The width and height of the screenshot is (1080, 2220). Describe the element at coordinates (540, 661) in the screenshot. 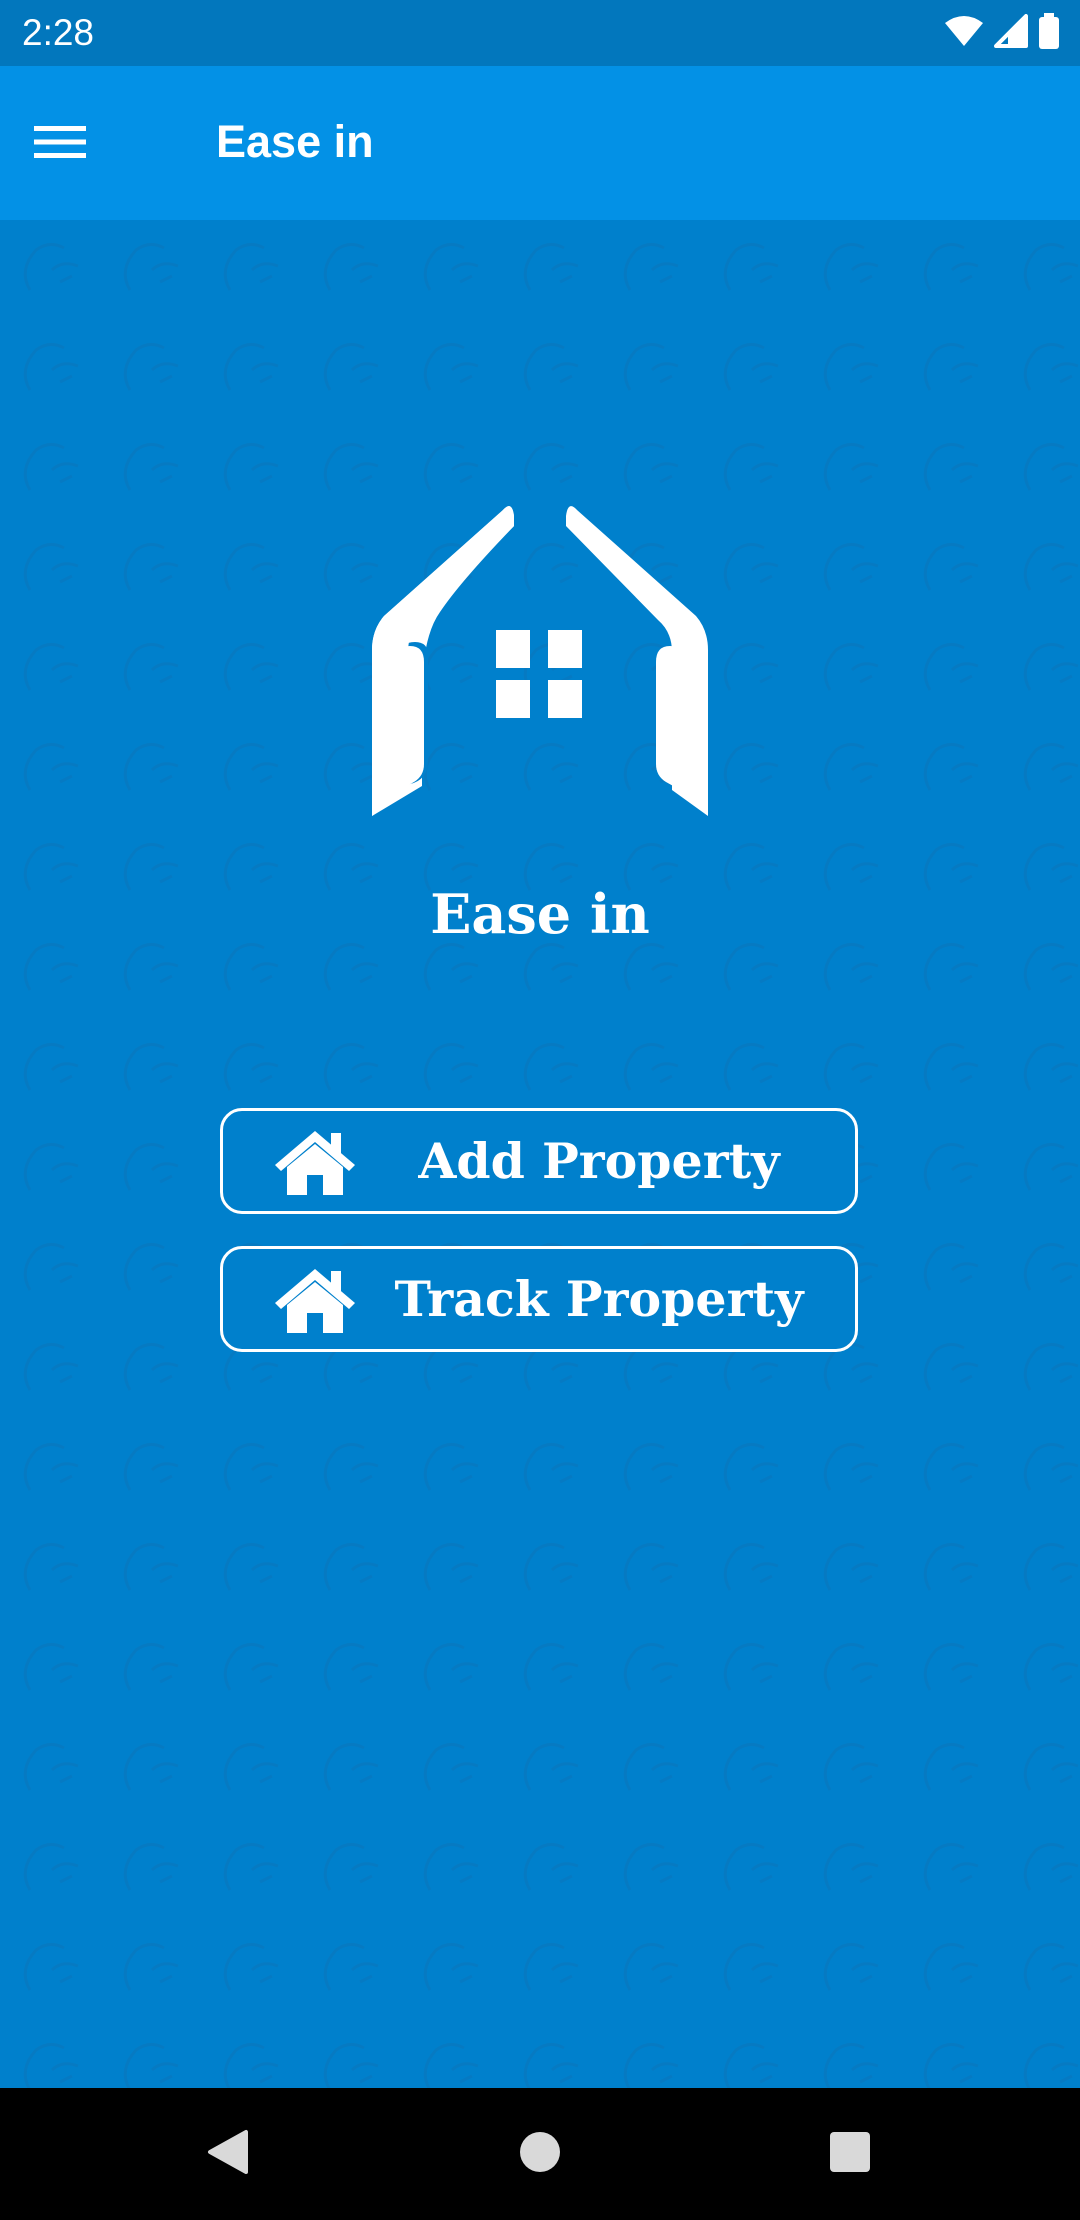

I see `house-logo-icon` at that location.